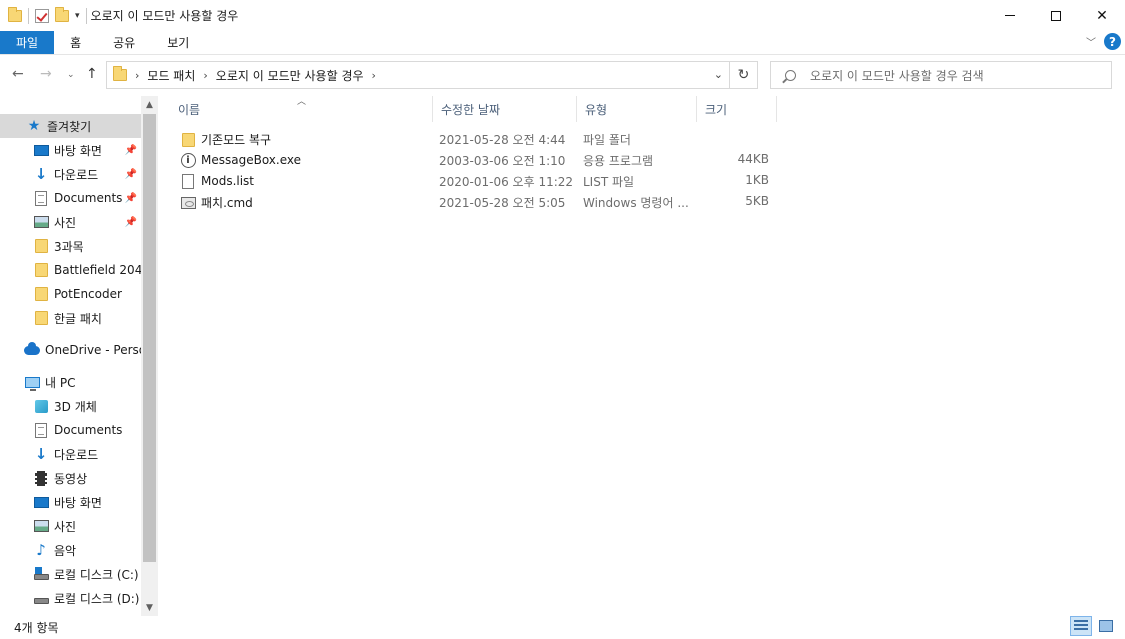 Image resolution: width=1125 pixels, height=639 pixels. Describe the element at coordinates (75, 42) in the screenshot. I see `tab-home: 홈` at that location.